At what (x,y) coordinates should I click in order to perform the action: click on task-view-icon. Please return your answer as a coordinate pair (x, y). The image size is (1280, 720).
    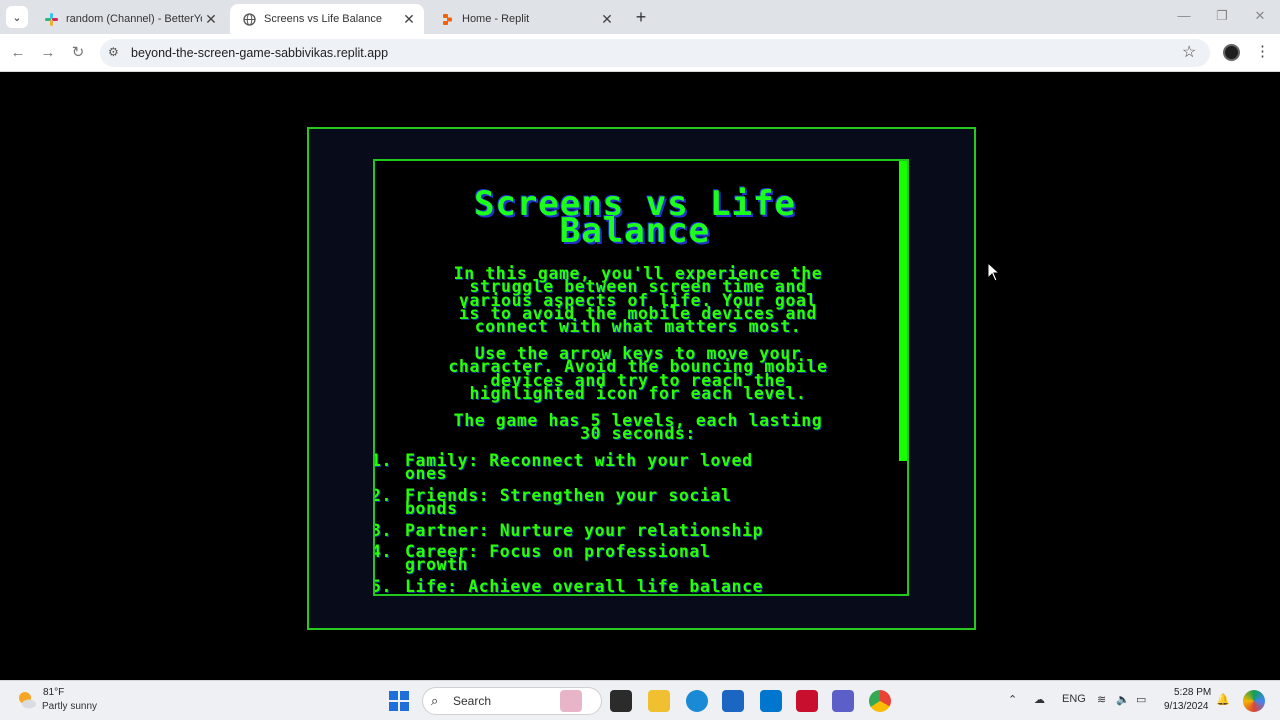
    Looking at the image, I should click on (621, 701).